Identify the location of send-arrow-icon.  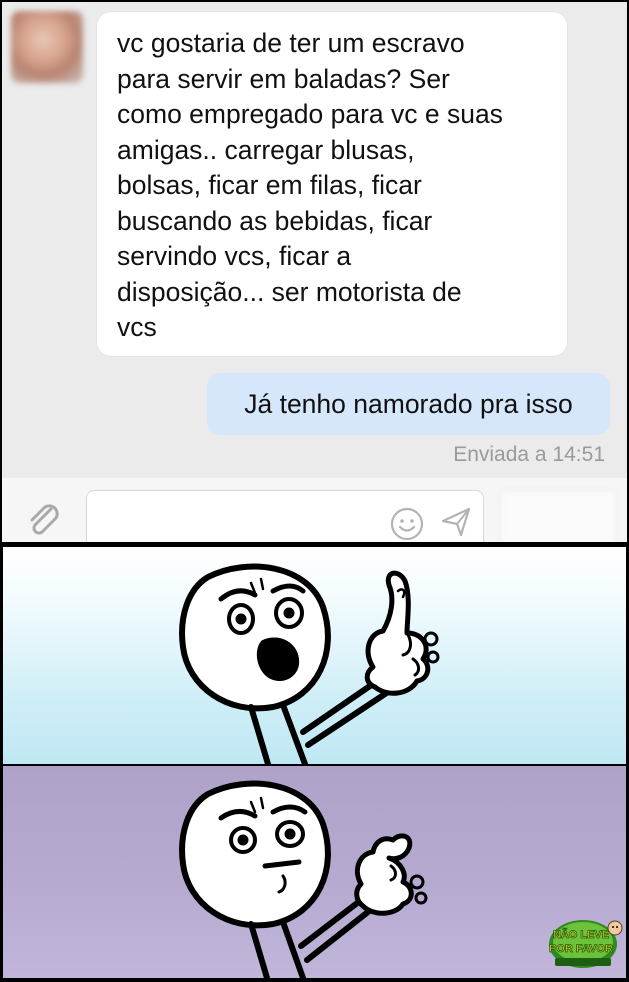
(456, 522).